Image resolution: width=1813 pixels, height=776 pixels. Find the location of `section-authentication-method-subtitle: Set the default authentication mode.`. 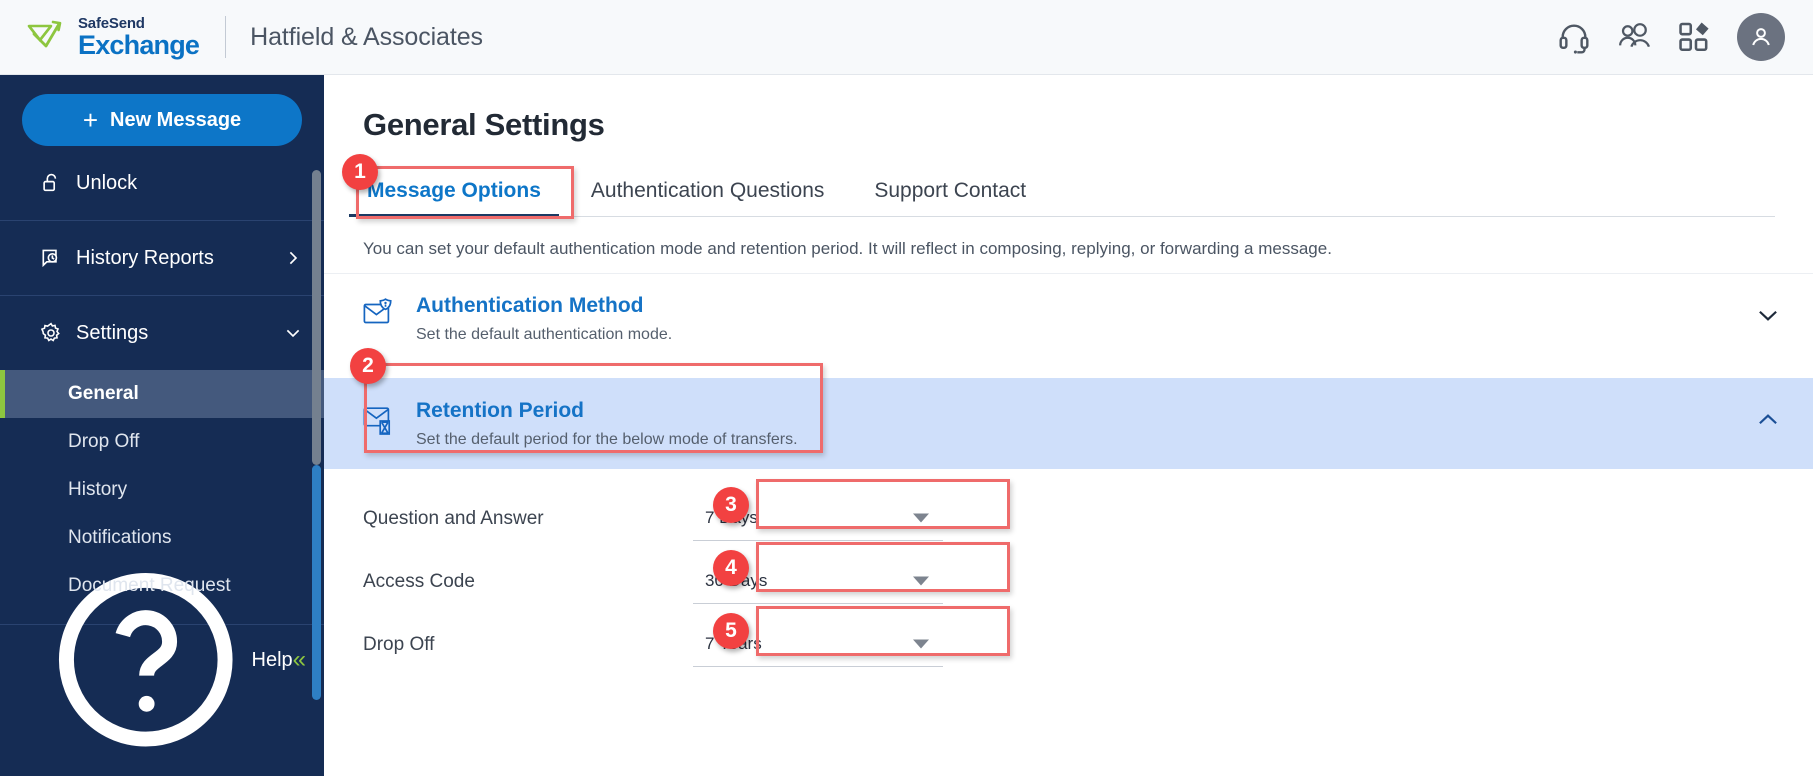

section-authentication-method-subtitle: Set the default authentication mode. is located at coordinates (544, 334).